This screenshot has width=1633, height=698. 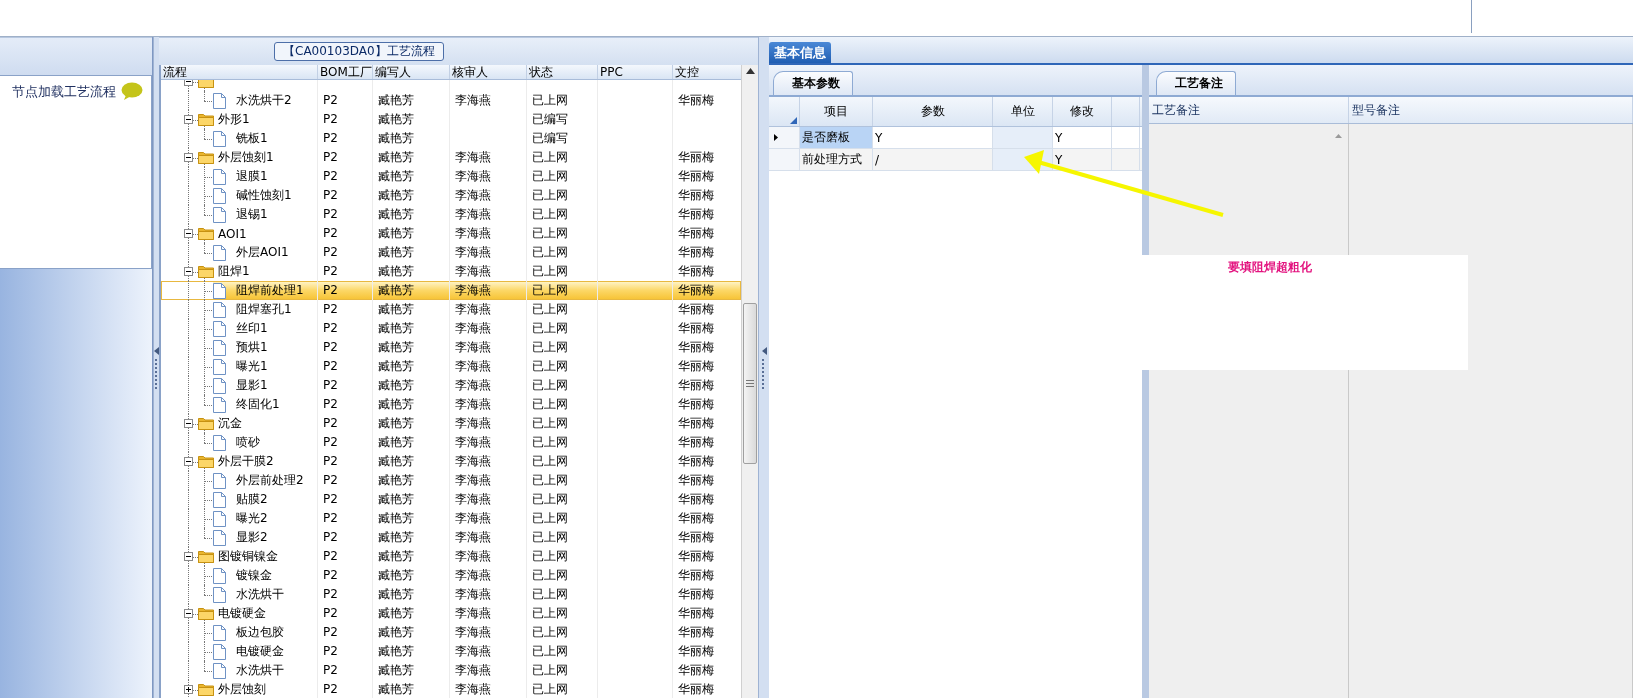 What do you see at coordinates (451, 461) in the screenshot?
I see `tree-row: 外层干膜2 P2 臧艳芳 李海燕 已上网 华丽梅` at bounding box center [451, 461].